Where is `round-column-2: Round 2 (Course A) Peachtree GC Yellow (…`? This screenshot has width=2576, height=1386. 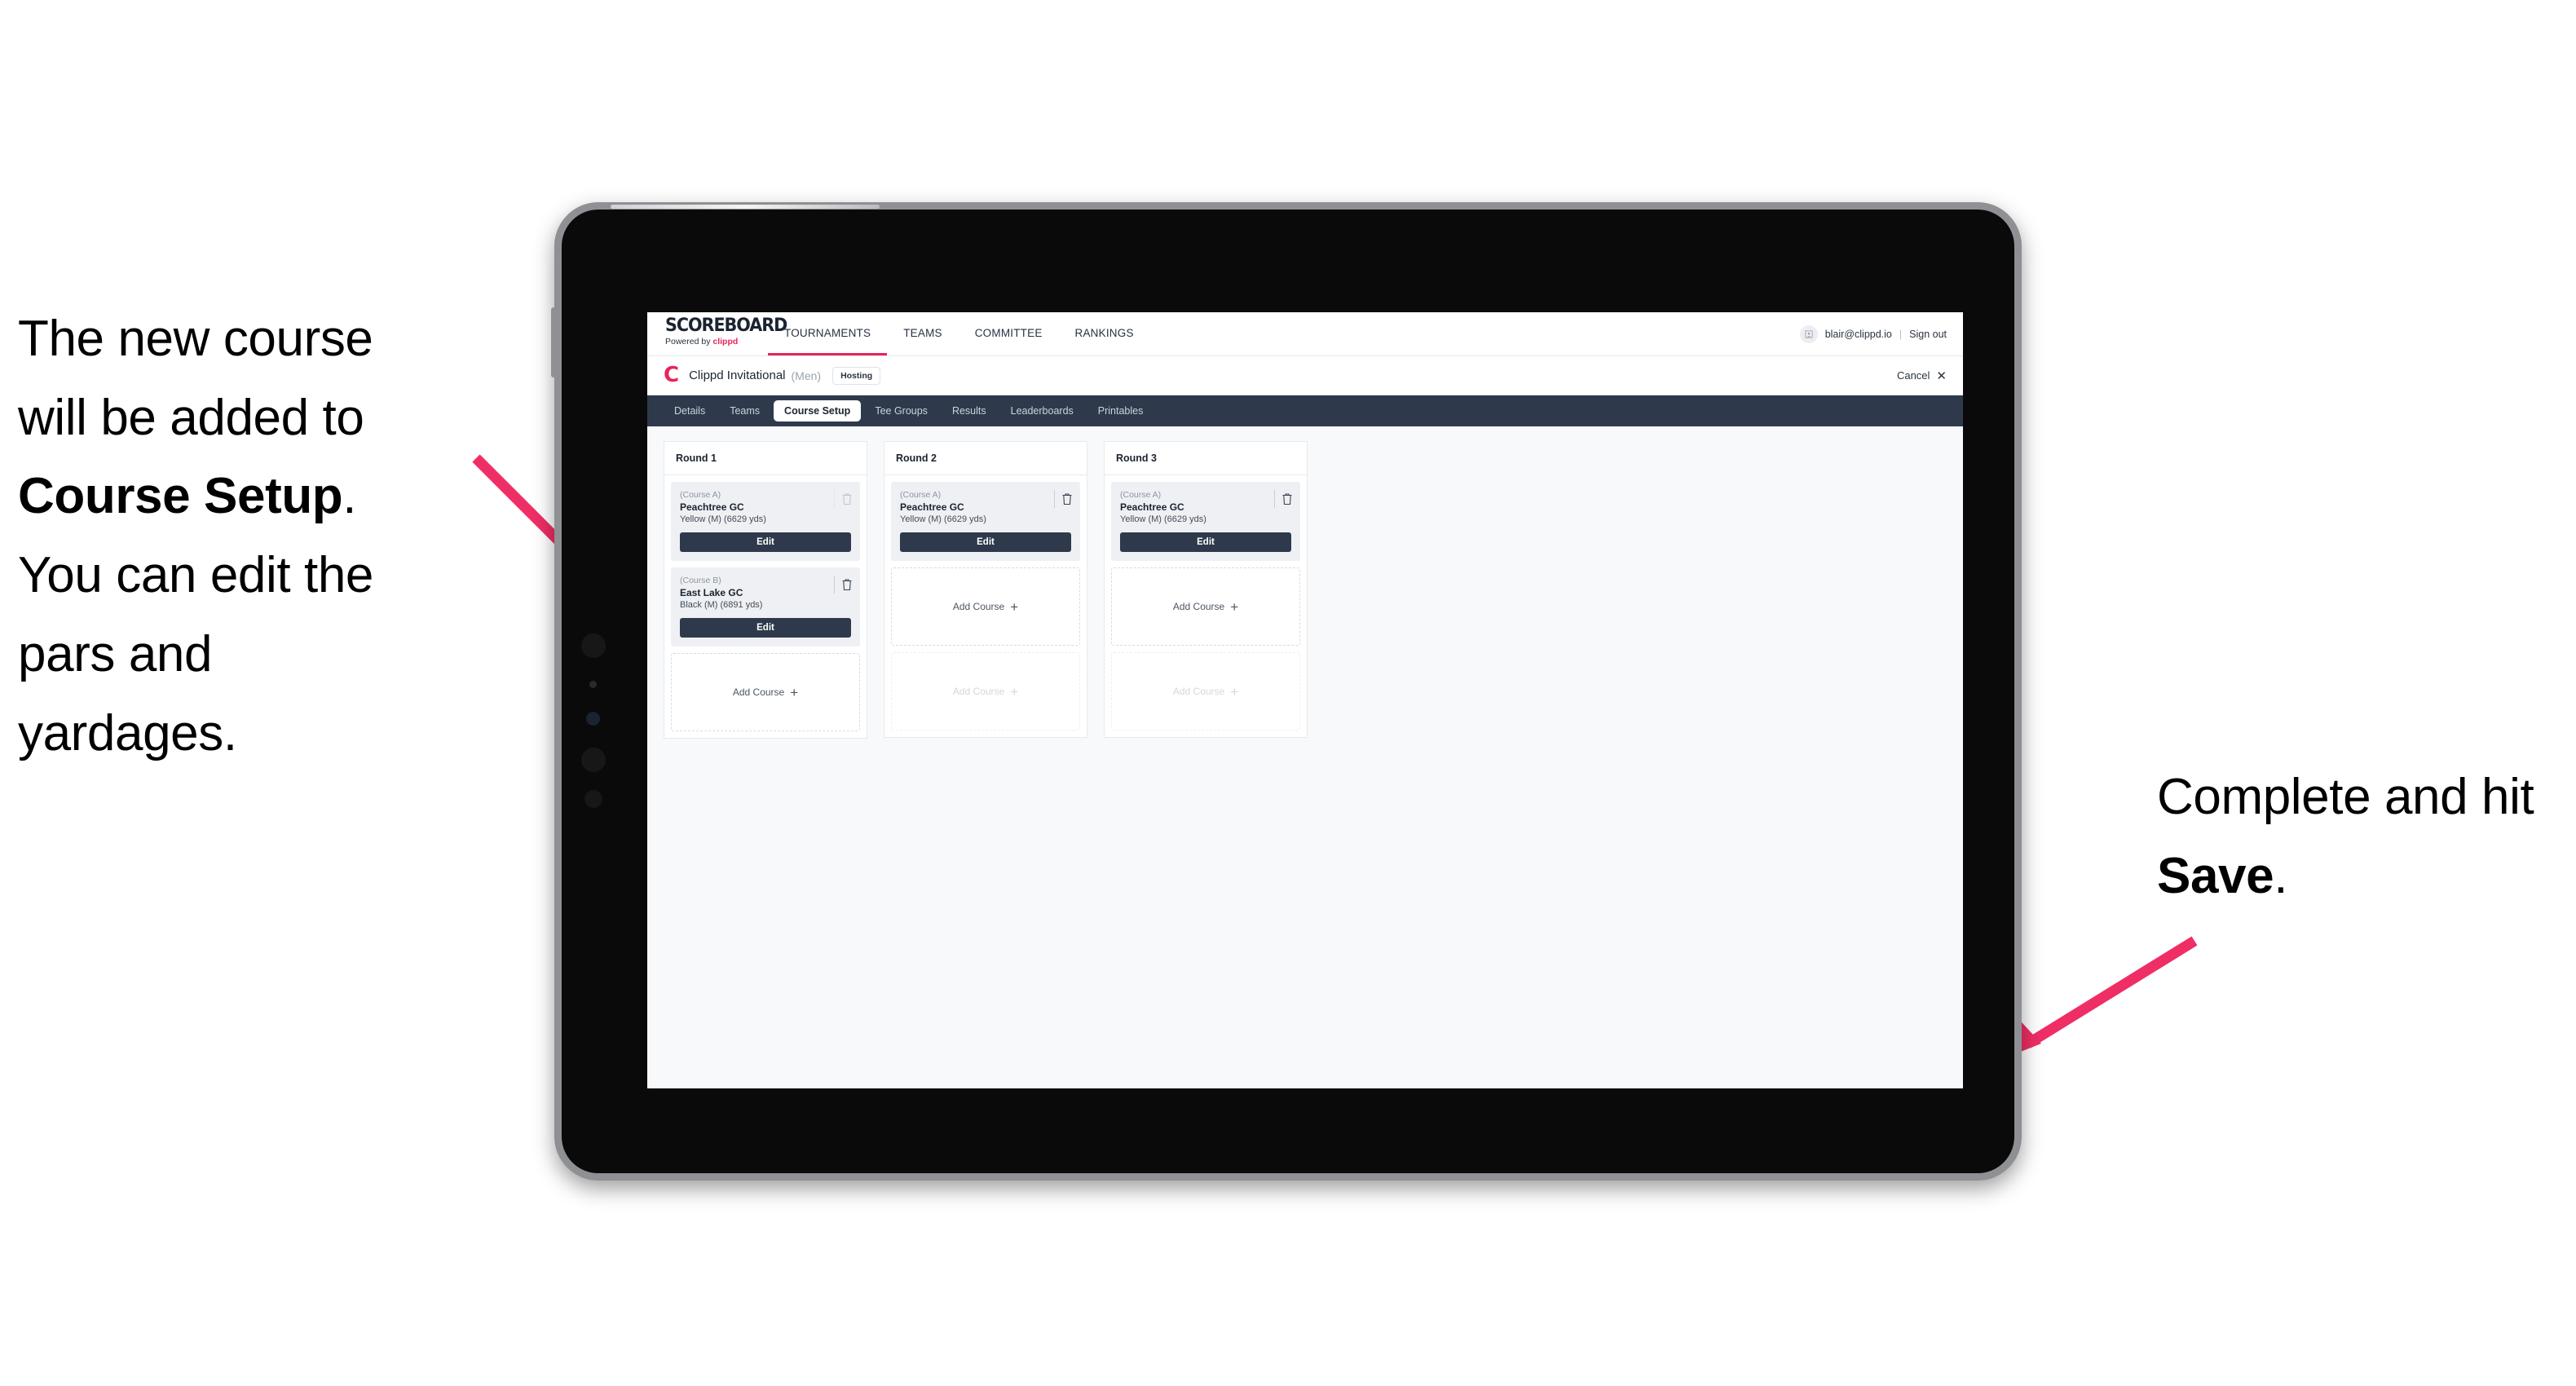 round-column-2: Round 2 (Course A) Peachtree GC Yellow (… is located at coordinates (985, 589).